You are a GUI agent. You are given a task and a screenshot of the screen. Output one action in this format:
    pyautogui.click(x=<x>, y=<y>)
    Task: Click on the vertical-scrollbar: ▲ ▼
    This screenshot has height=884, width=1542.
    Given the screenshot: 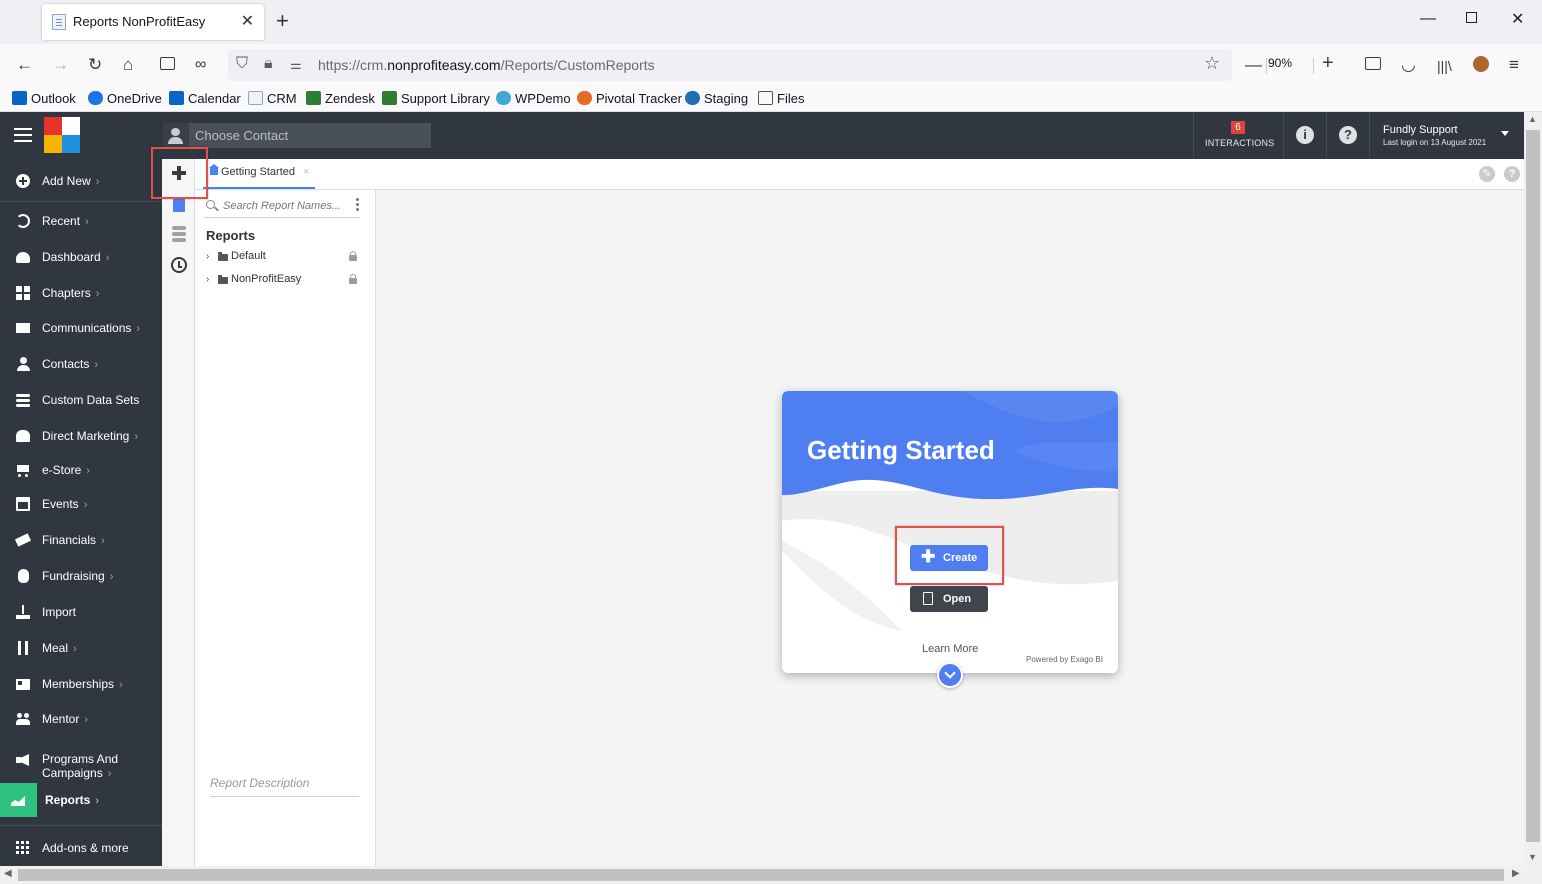 What is the action you would take?
    pyautogui.click(x=1533, y=489)
    